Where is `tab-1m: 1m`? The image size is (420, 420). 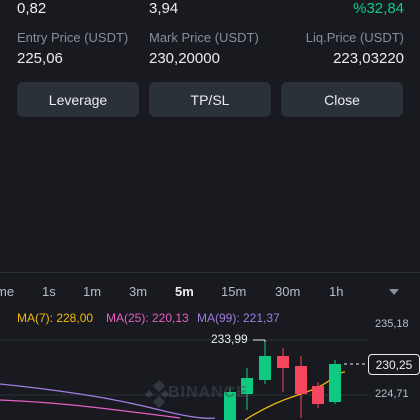 tab-1m: 1m is located at coordinates (92, 291).